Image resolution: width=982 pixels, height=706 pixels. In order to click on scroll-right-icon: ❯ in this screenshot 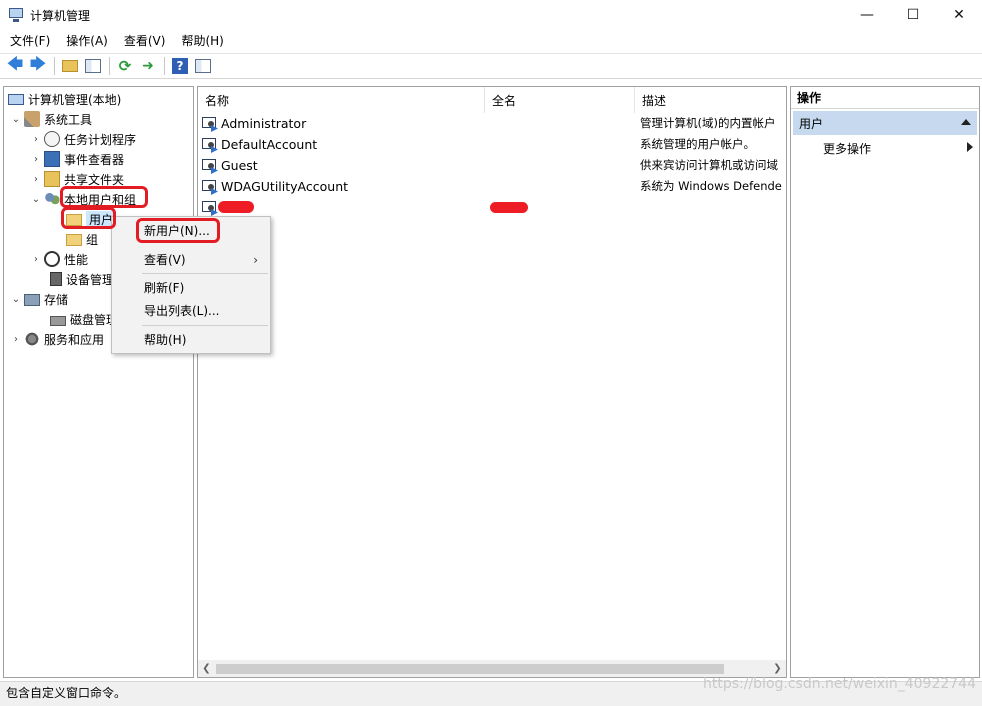, I will do `click(777, 668)`.